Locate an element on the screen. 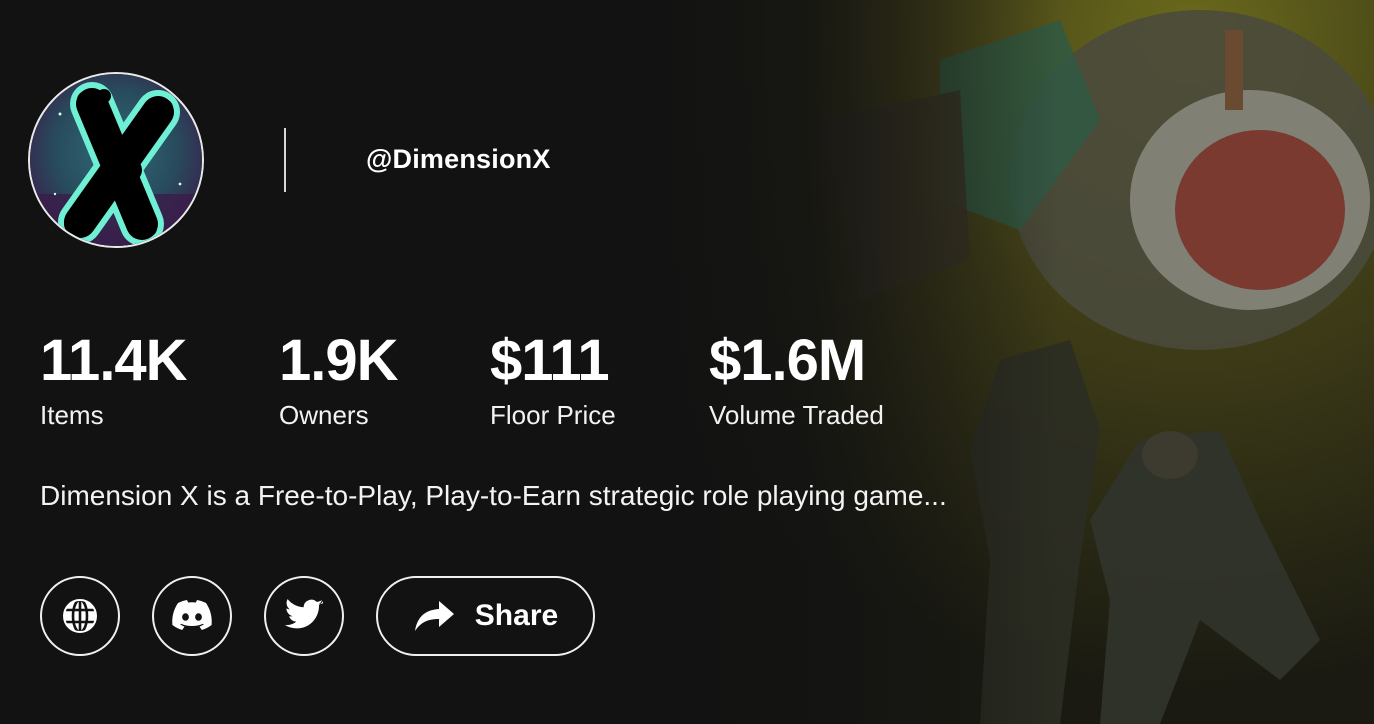 This screenshot has height=724, width=1374. stat-floor-price: $111 Floor Price is located at coordinates (553, 379).